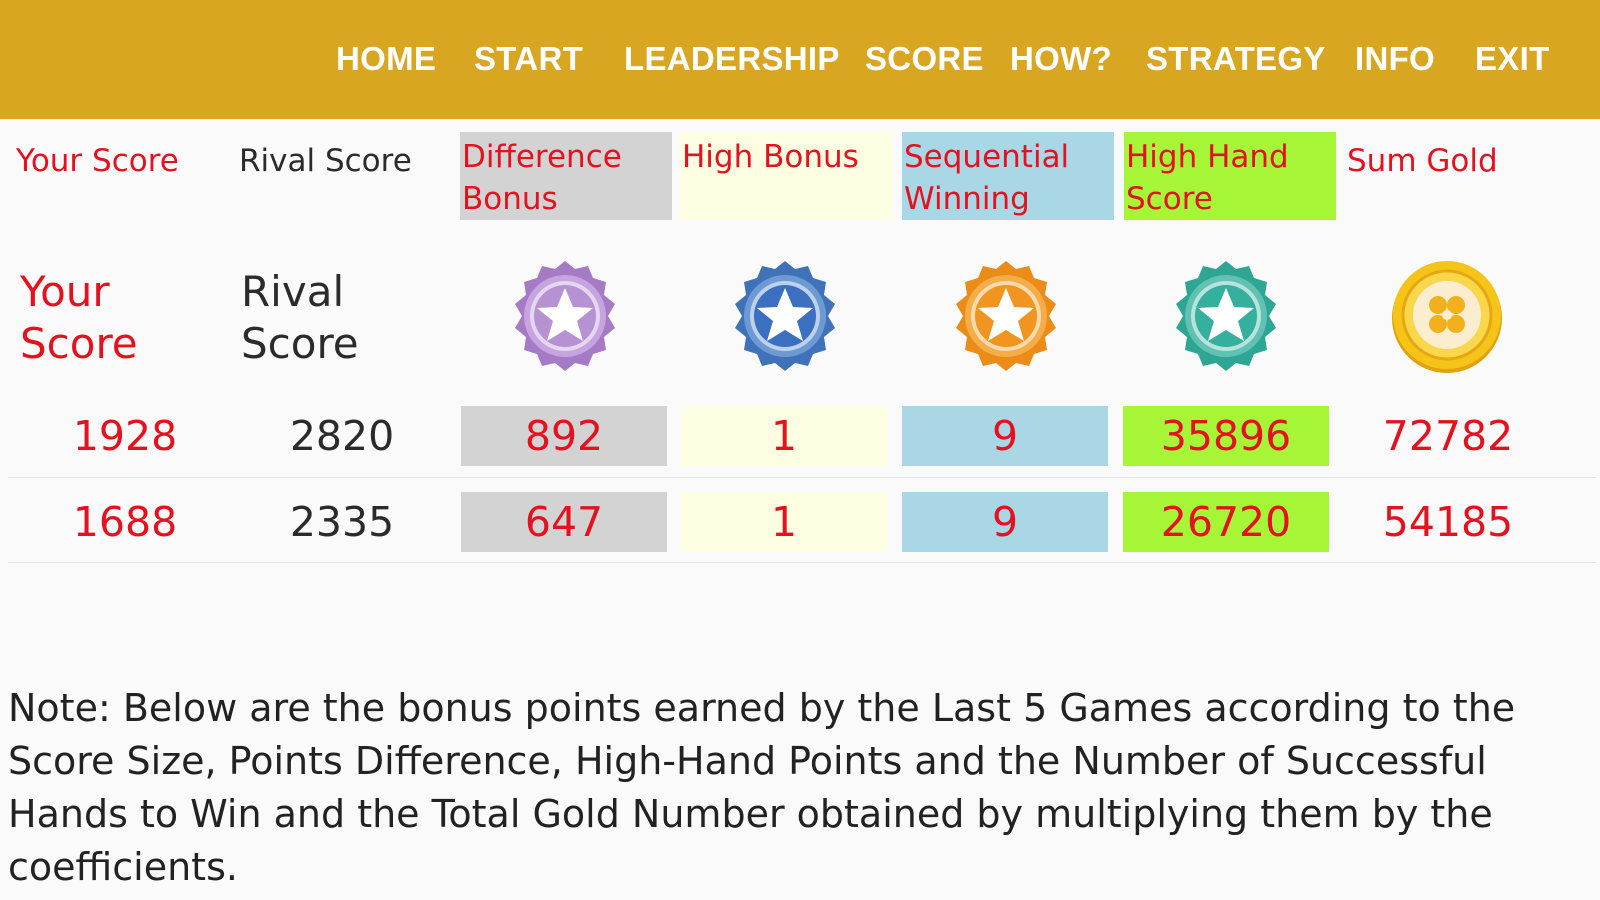 The height and width of the screenshot is (900, 1600). What do you see at coordinates (325, 161) in the screenshot?
I see `header-rival-score: Rival Score` at bounding box center [325, 161].